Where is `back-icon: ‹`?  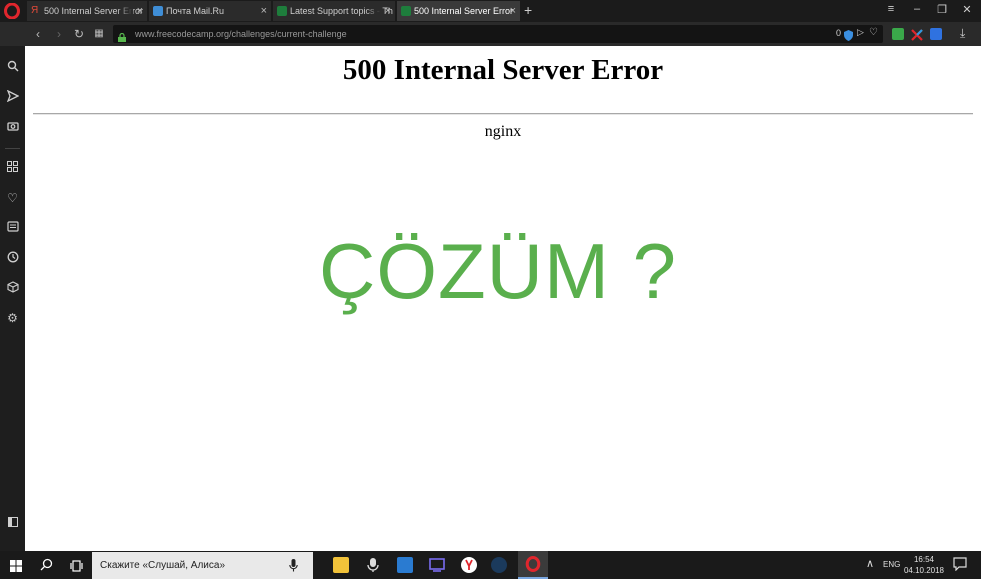 back-icon: ‹ is located at coordinates (38, 34).